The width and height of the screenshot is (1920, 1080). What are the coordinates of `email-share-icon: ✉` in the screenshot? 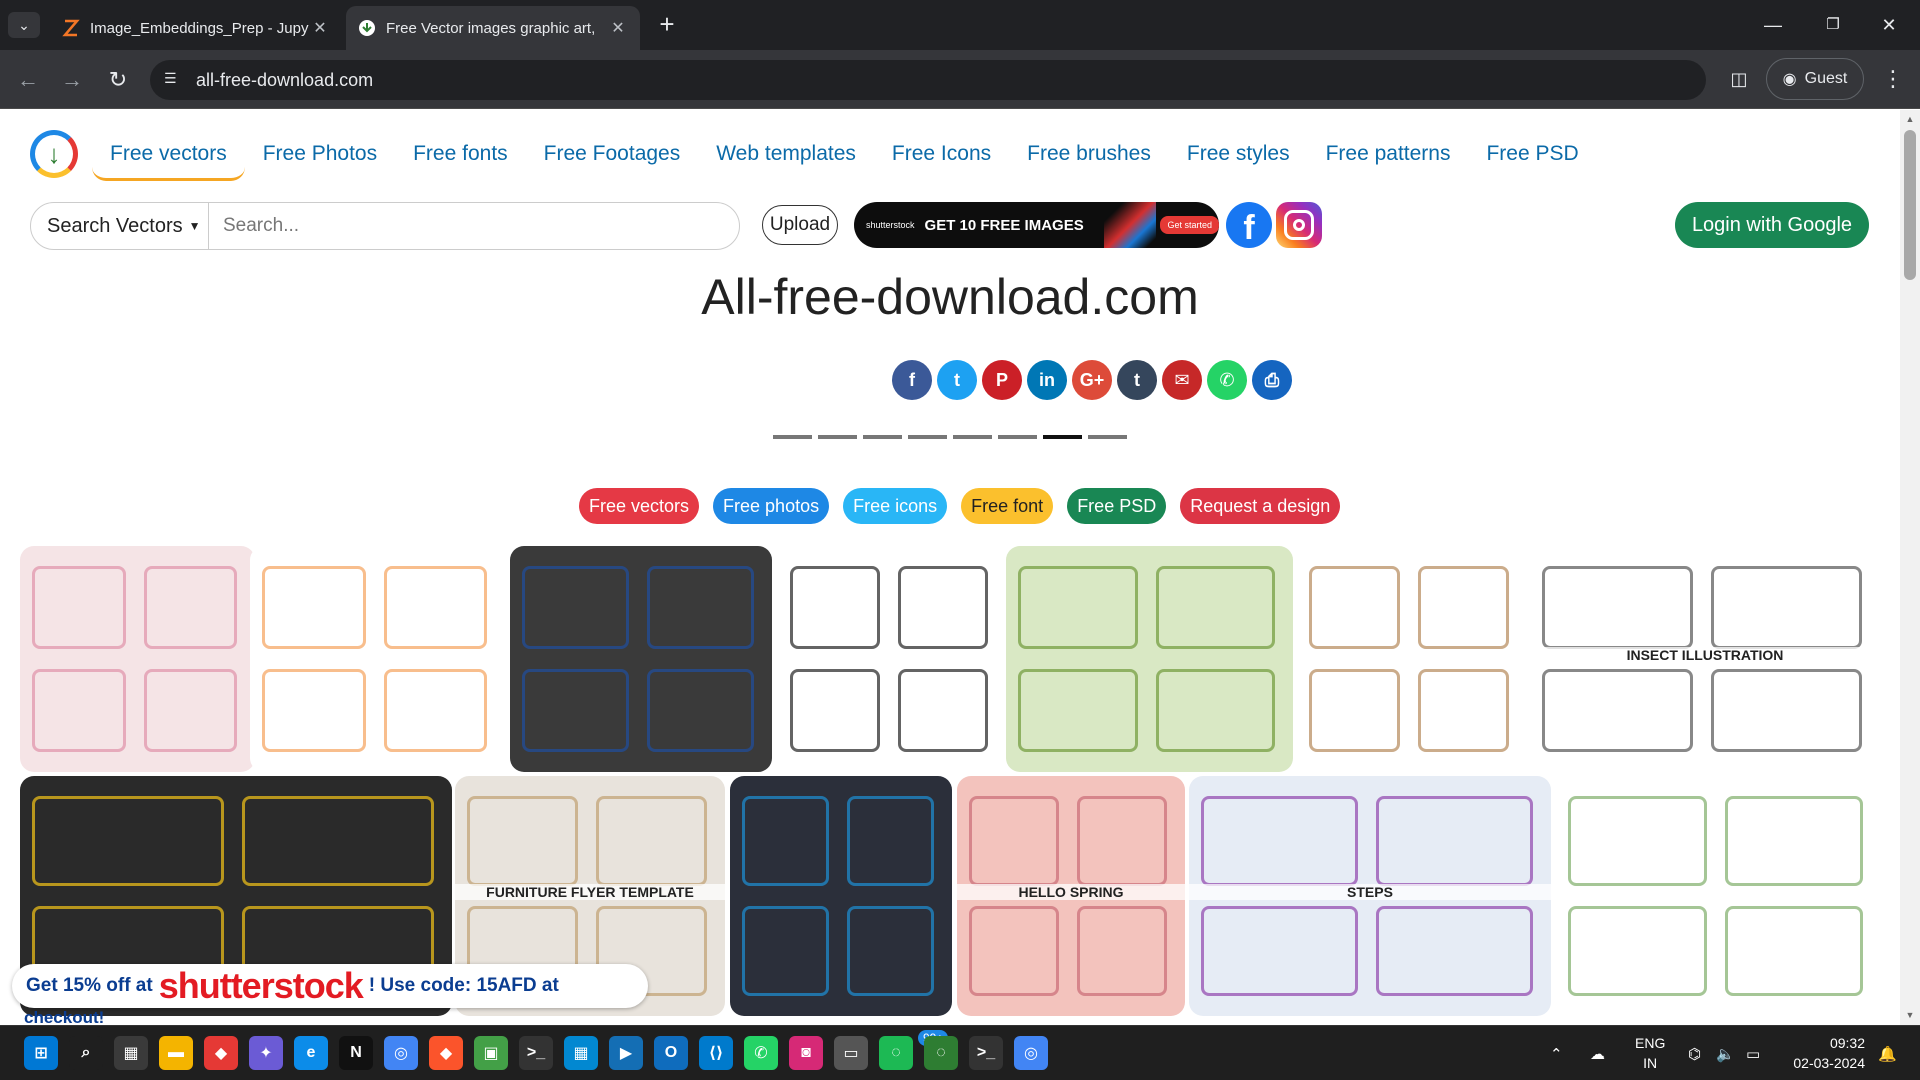 It's located at (1182, 380).